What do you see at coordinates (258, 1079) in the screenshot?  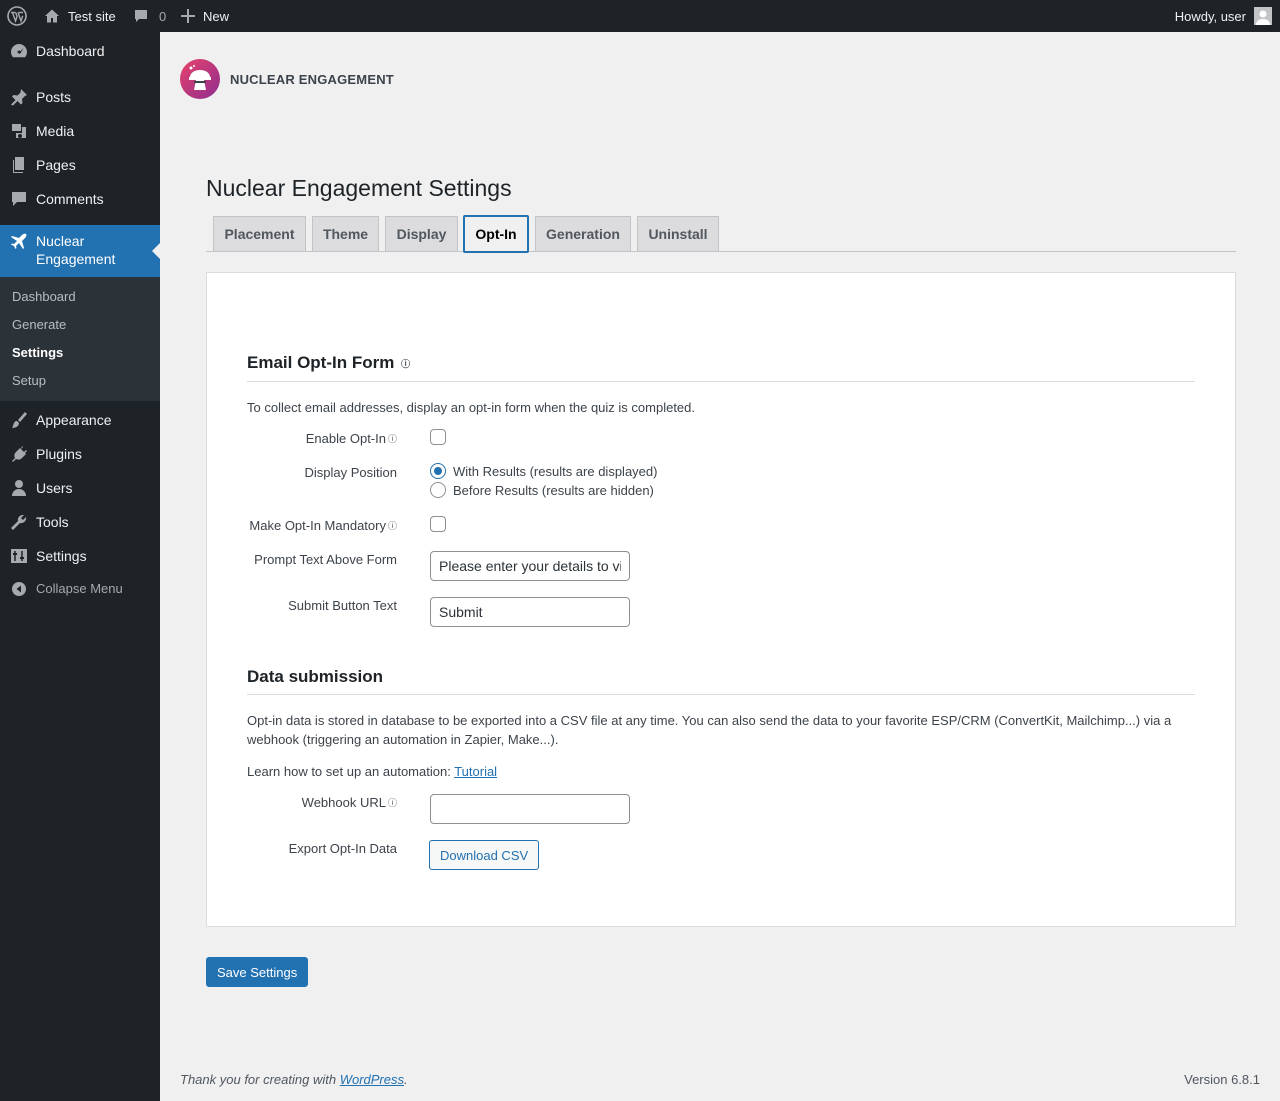 I see `footer-thanks-prefix: Thank you for creating with` at bounding box center [258, 1079].